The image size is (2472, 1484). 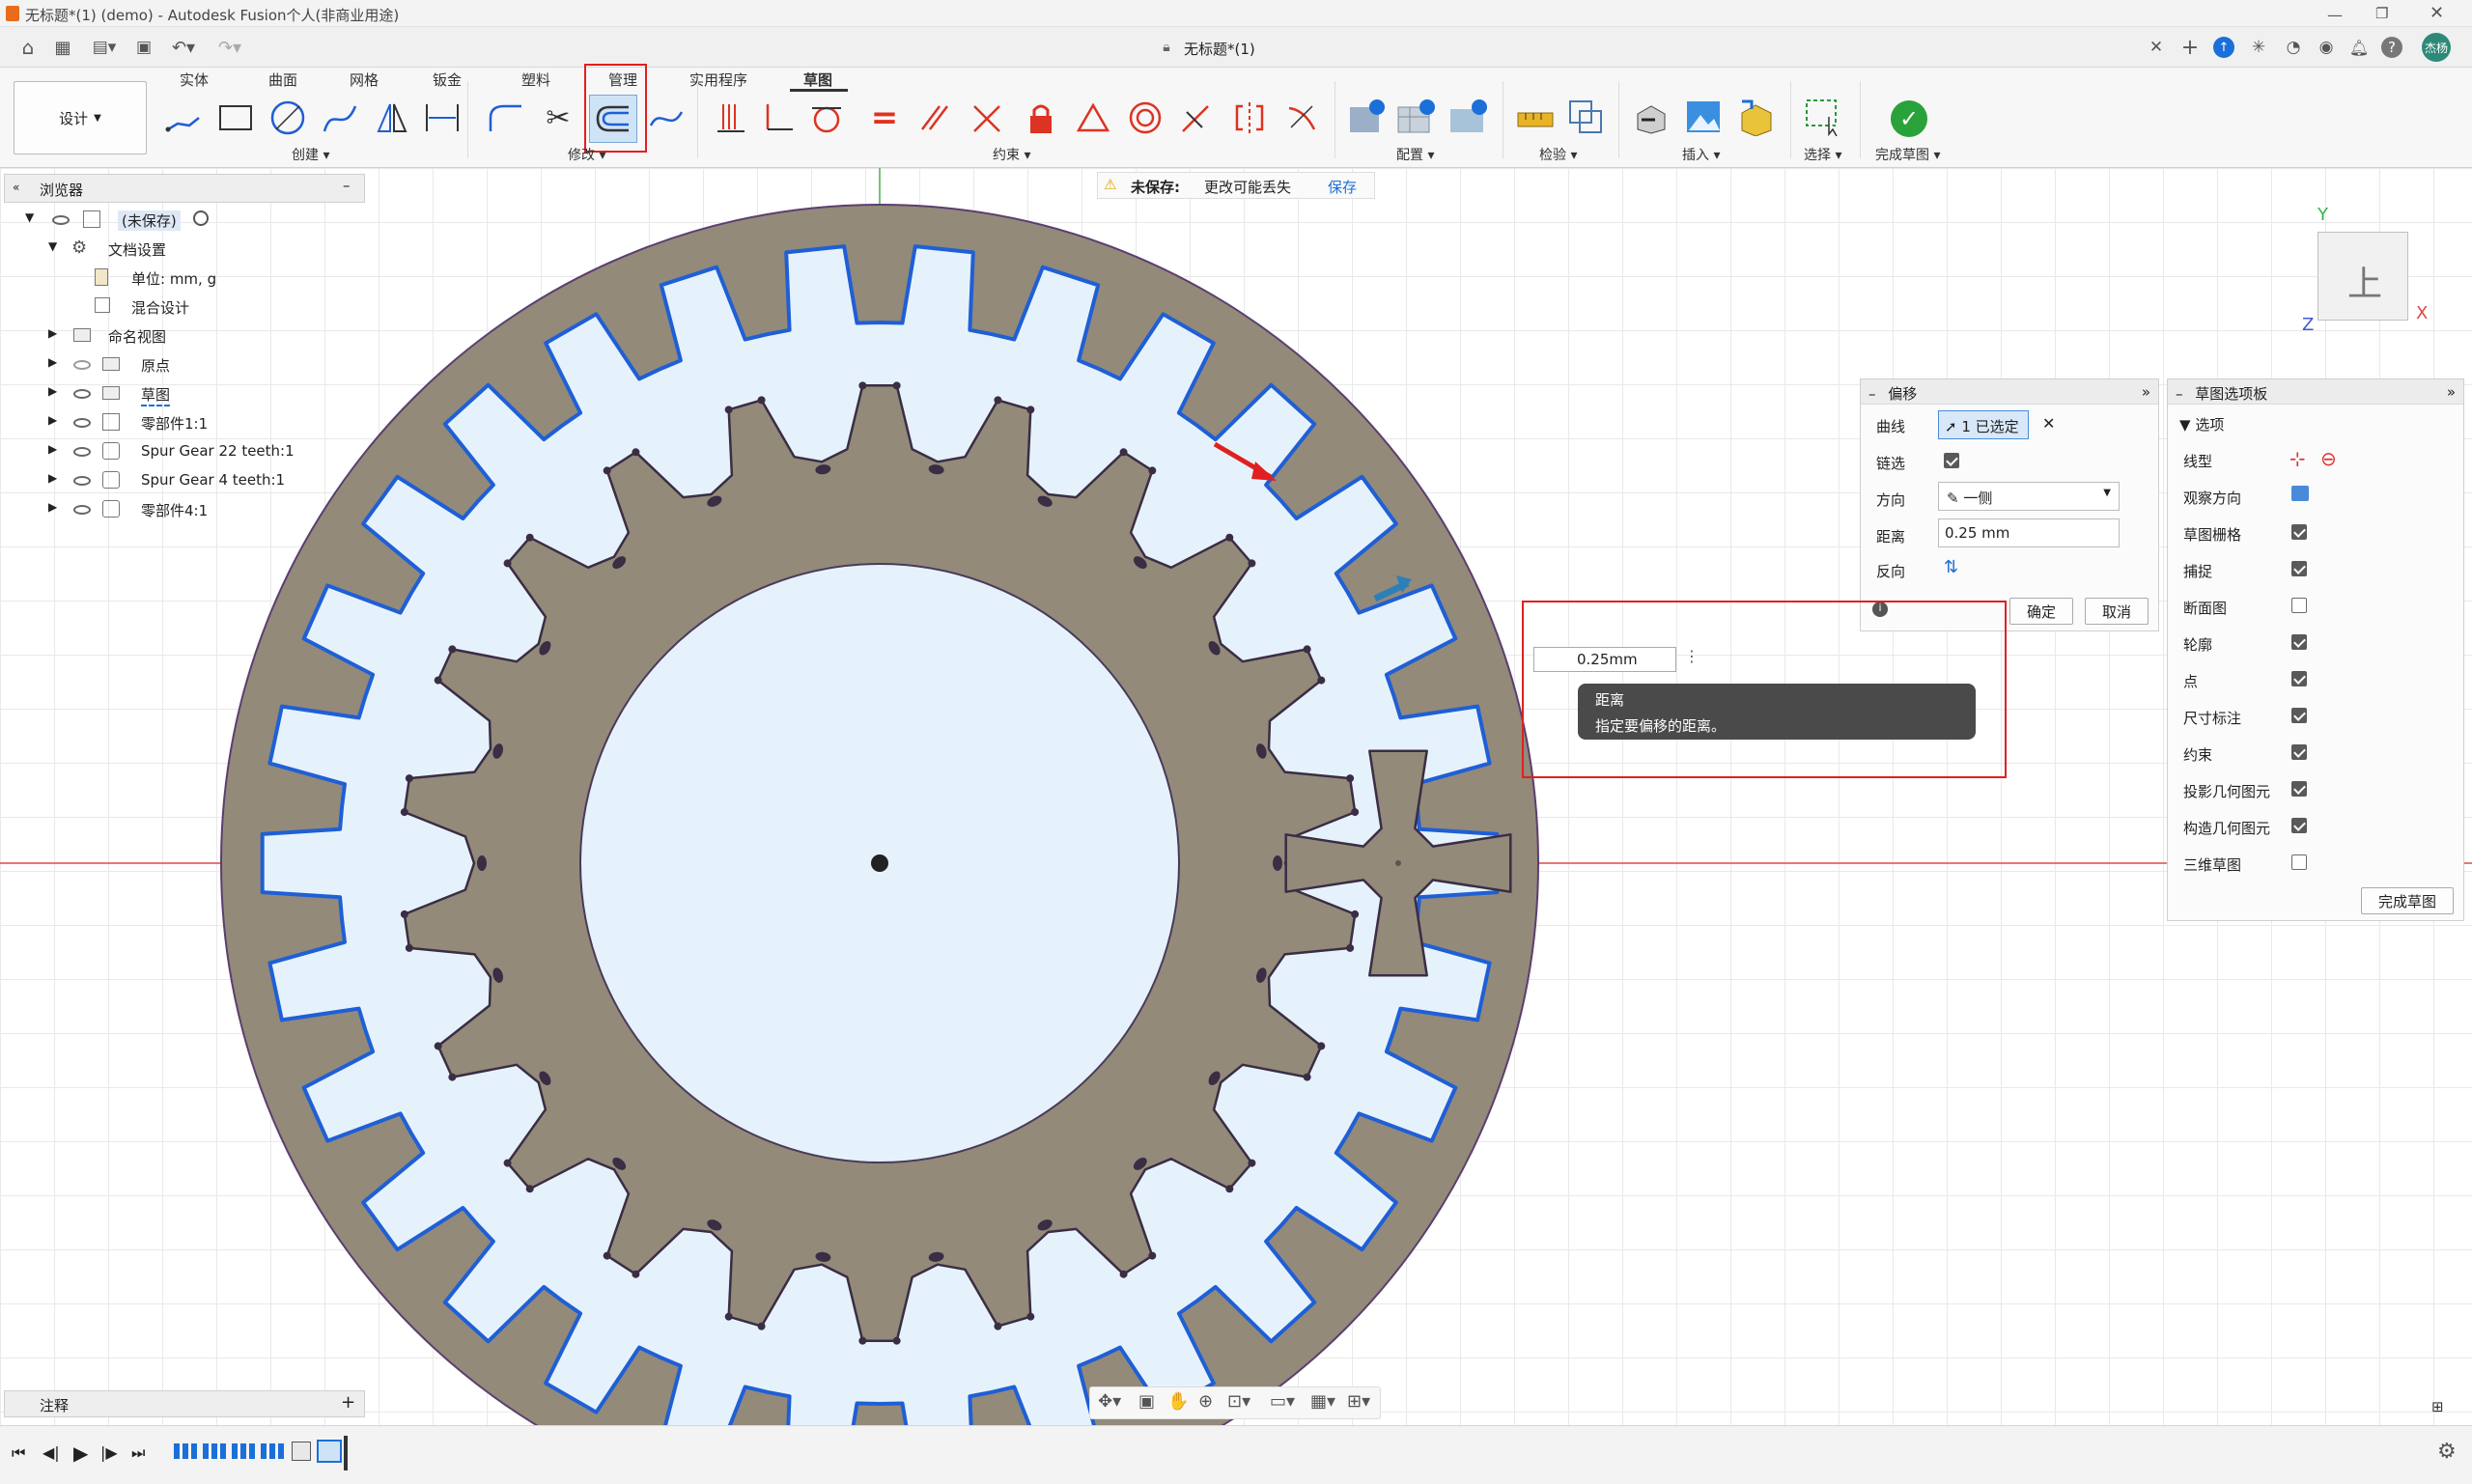 I want to click on online-status-icon: ◔, so click(x=2293, y=48).